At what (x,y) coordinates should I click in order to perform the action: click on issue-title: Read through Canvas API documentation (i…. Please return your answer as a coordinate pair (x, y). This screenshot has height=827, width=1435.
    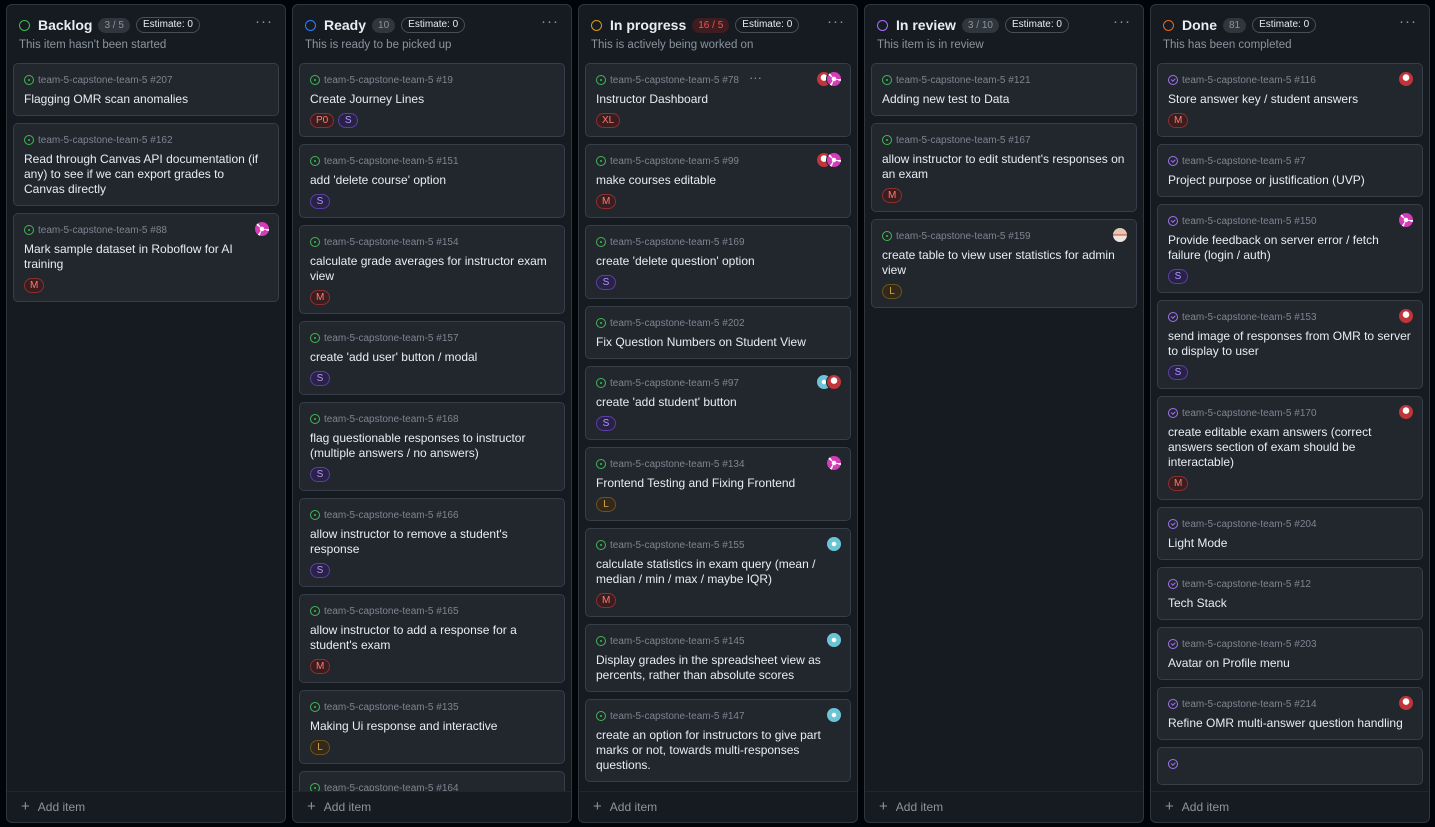
    Looking at the image, I should click on (146, 174).